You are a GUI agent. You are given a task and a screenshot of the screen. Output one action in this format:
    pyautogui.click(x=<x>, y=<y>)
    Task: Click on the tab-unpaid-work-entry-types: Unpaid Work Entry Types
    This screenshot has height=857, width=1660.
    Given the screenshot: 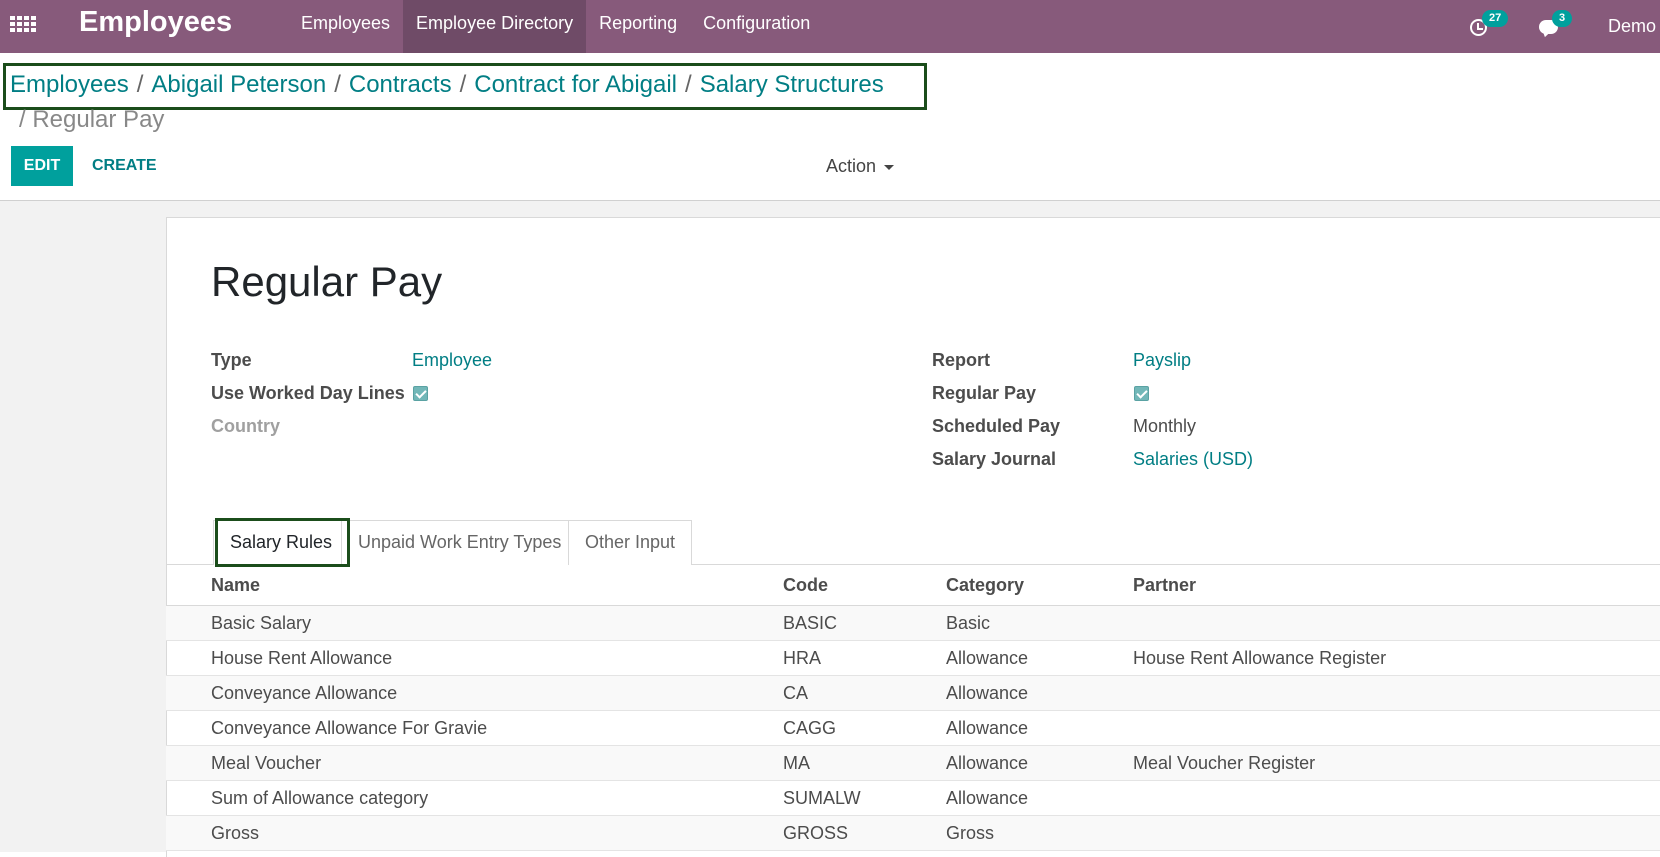 What is the action you would take?
    pyautogui.click(x=460, y=542)
    